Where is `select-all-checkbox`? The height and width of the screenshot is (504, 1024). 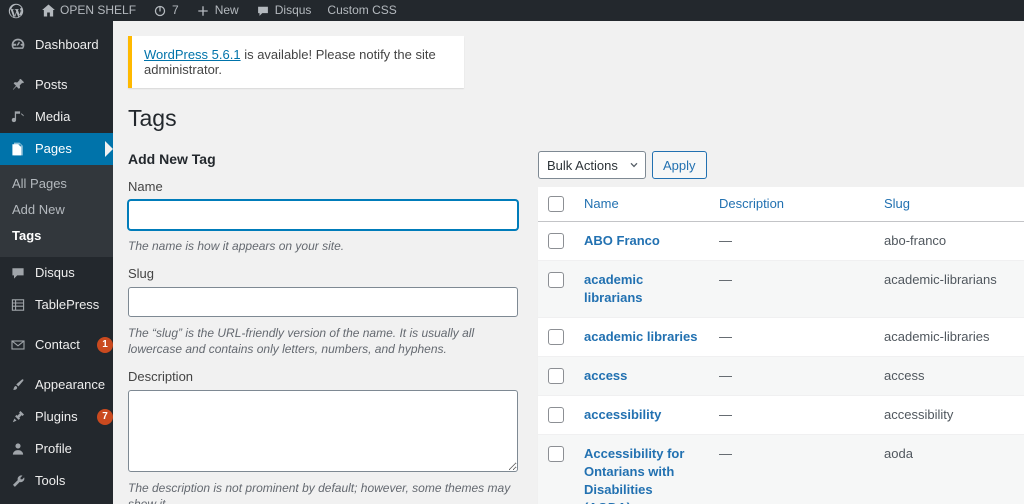 select-all-checkbox is located at coordinates (556, 204).